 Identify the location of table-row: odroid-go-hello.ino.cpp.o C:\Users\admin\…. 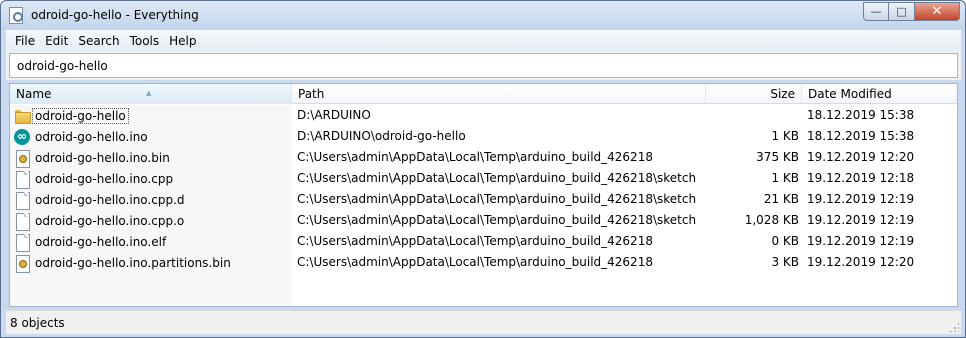
(483, 220).